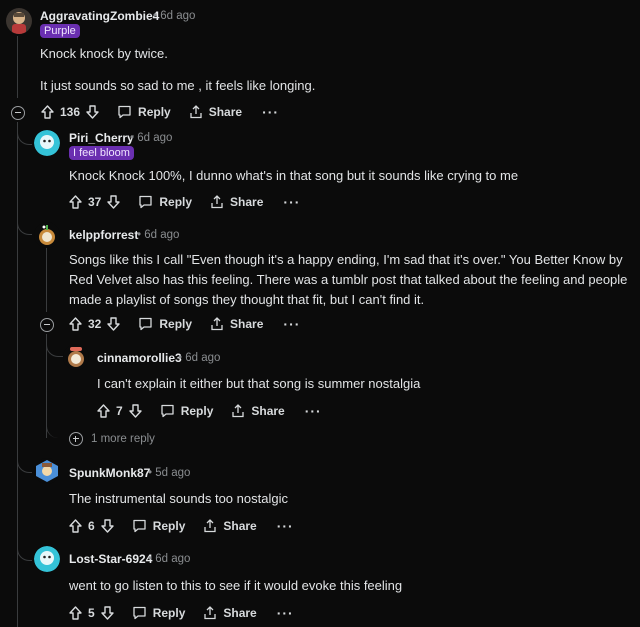 Image resolution: width=640 pixels, height=627 pixels. Describe the element at coordinates (95, 324) in the screenshot. I see `vote-count: 32` at that location.